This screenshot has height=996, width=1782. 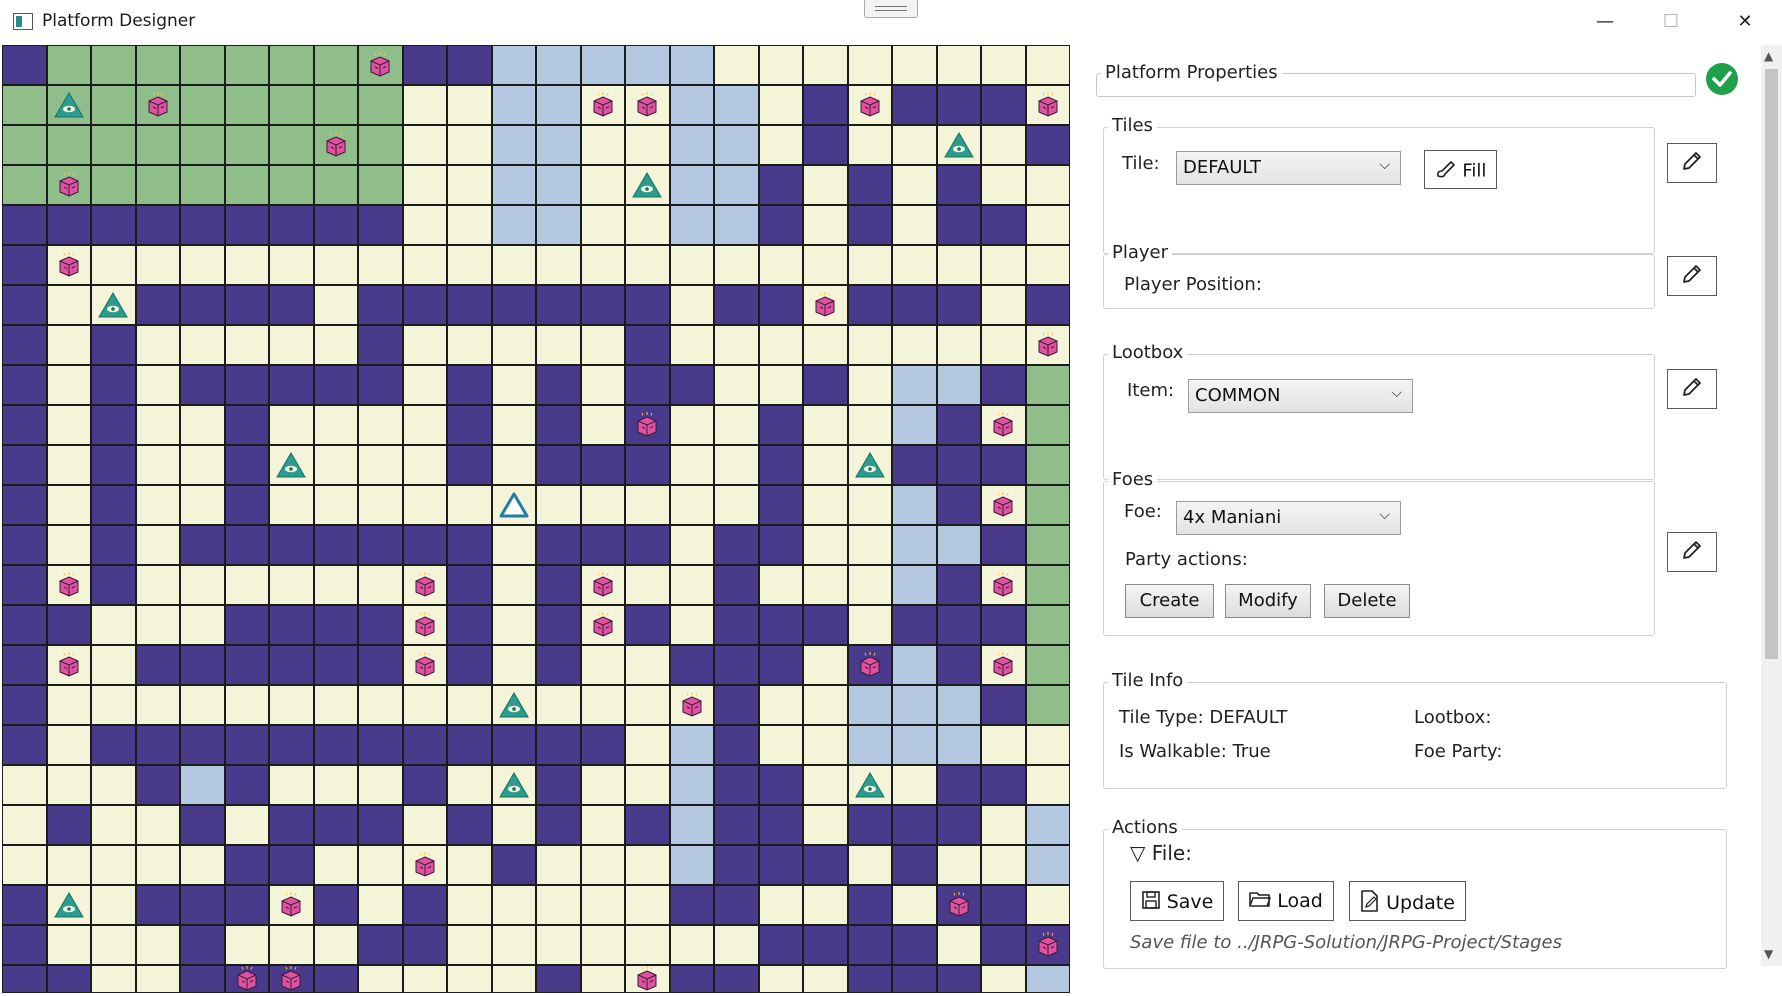 What do you see at coordinates (1460, 169) in the screenshot?
I see `fill-button: Fill` at bounding box center [1460, 169].